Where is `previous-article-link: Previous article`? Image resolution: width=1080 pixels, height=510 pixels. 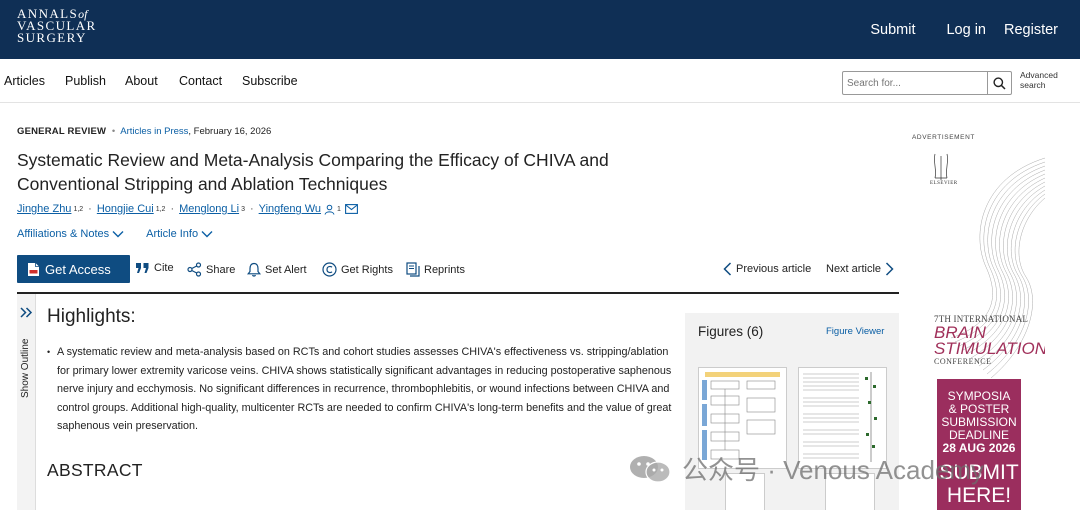 previous-article-link: Previous article is located at coordinates (767, 269).